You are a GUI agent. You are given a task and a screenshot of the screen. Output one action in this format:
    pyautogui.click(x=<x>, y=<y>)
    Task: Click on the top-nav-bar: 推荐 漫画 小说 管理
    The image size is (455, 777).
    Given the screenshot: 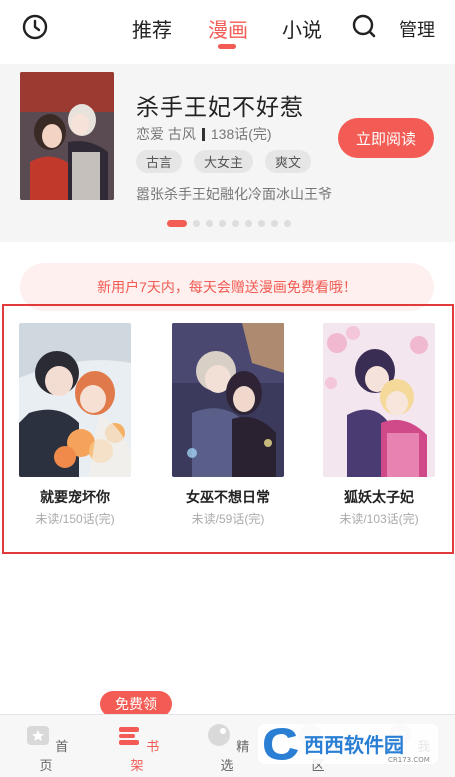 What is the action you would take?
    pyautogui.click(x=227, y=28)
    